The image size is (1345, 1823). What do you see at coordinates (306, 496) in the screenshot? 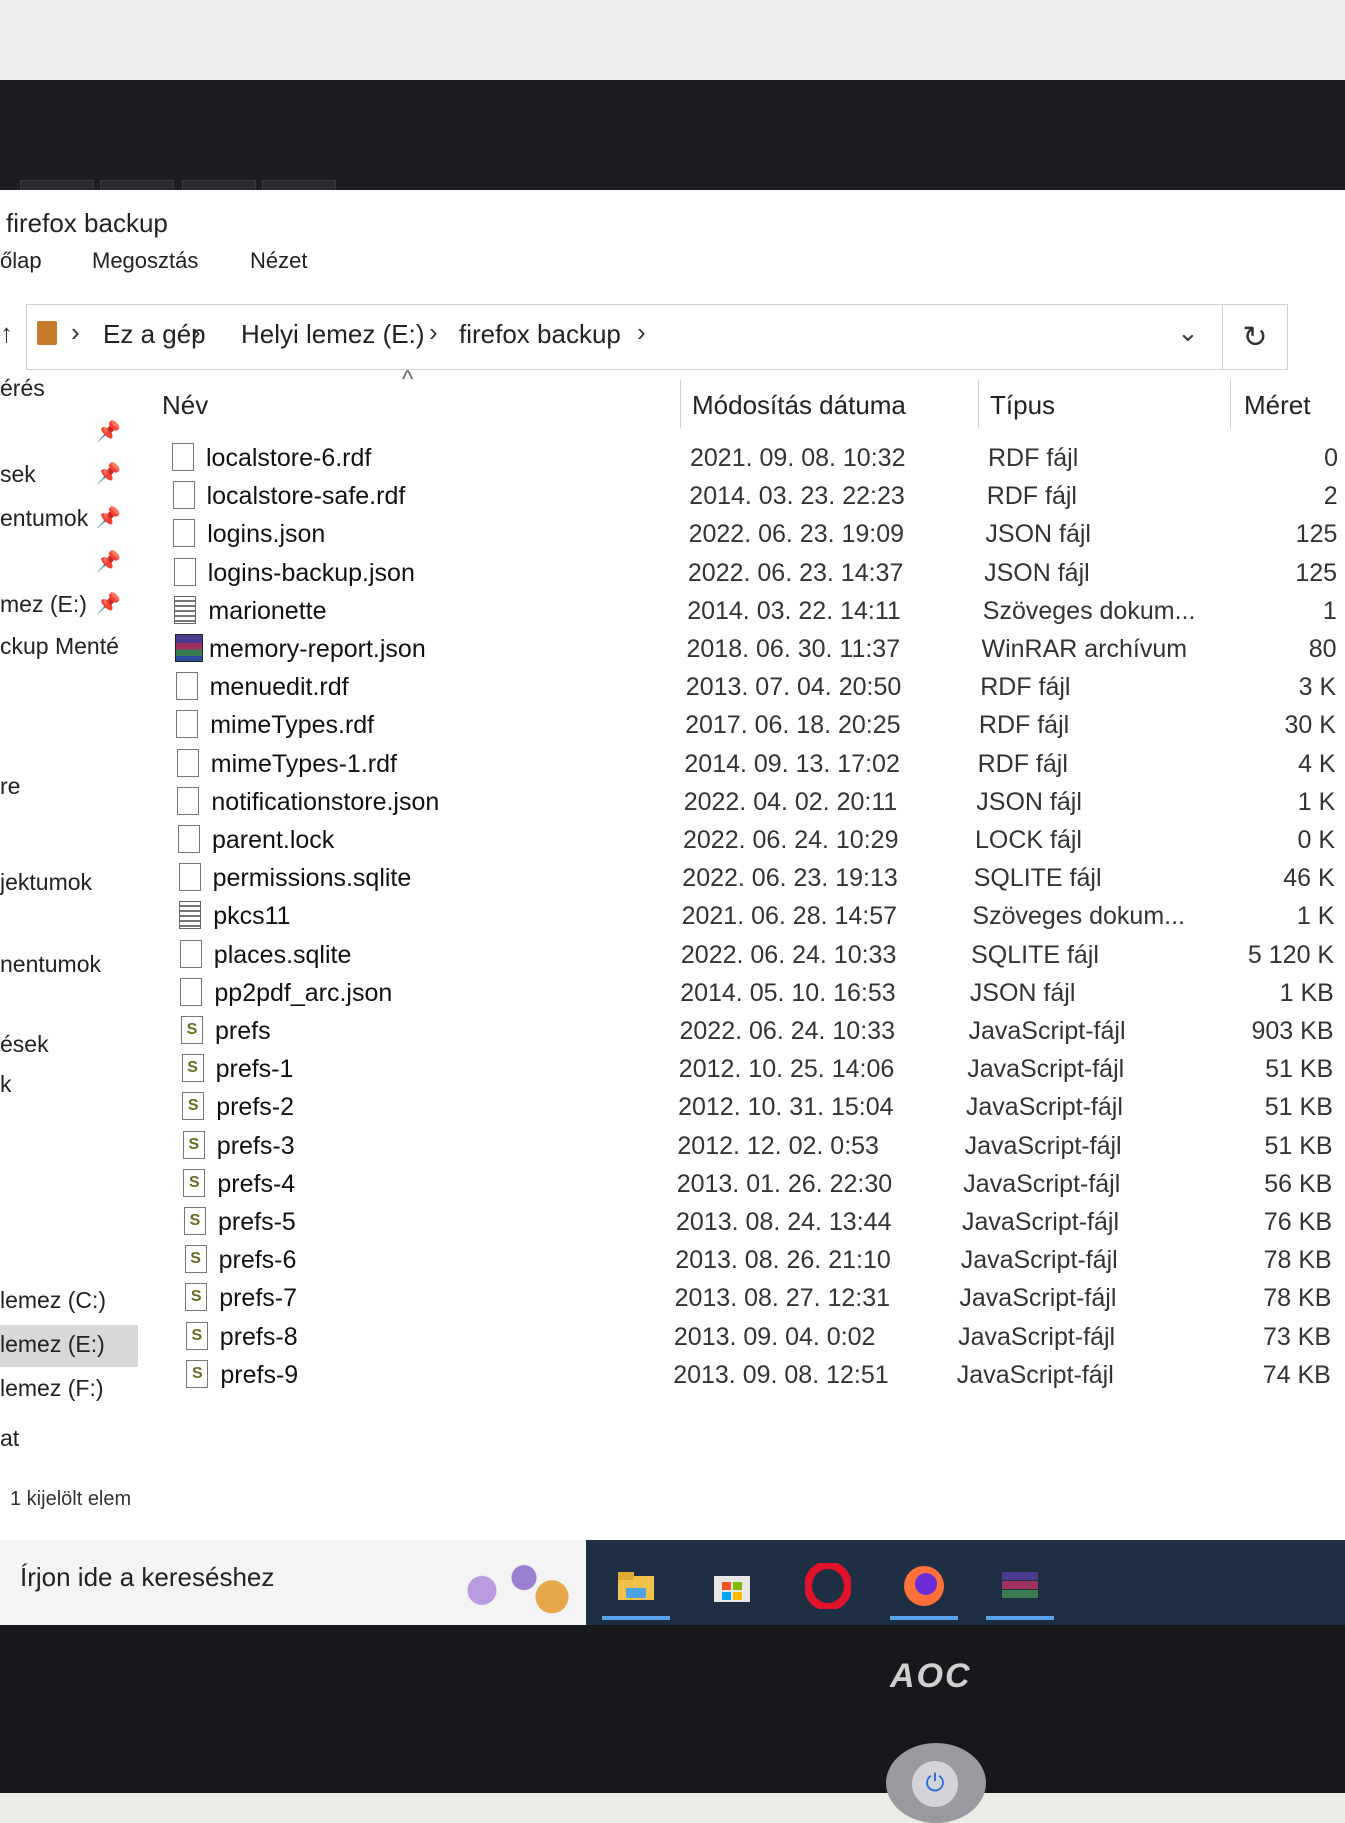
I see `file-name: localstore-safe.rdf` at bounding box center [306, 496].